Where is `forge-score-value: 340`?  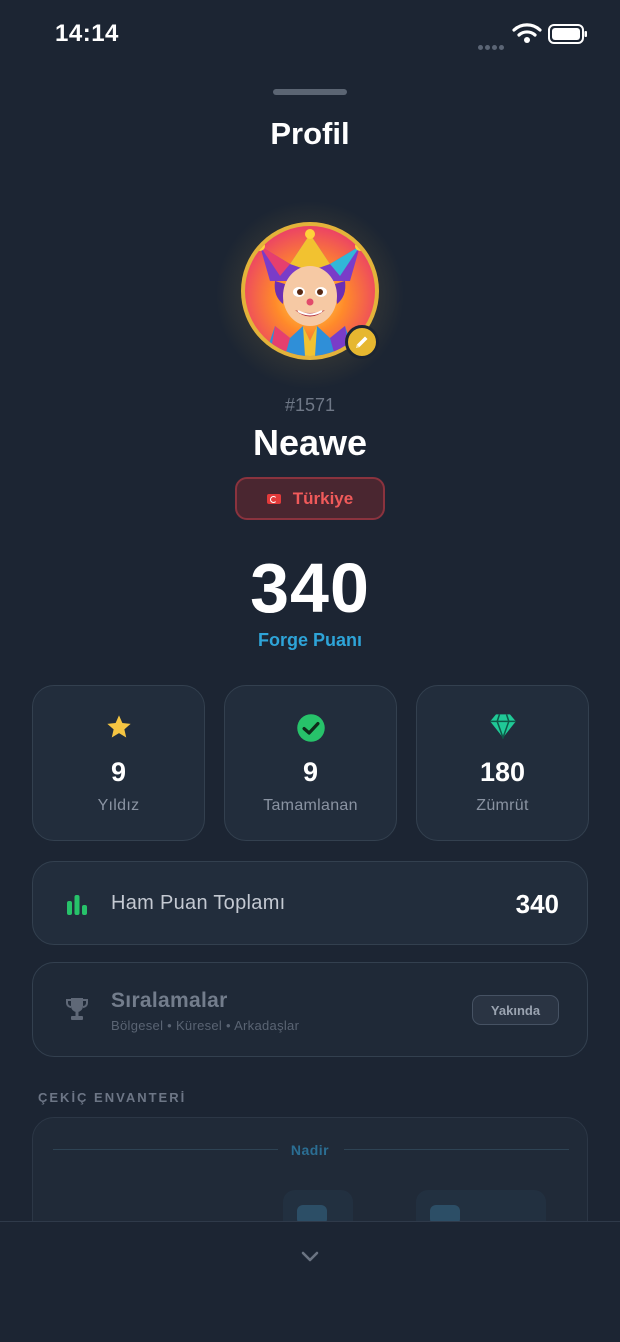 forge-score-value: 340 is located at coordinates (310, 588).